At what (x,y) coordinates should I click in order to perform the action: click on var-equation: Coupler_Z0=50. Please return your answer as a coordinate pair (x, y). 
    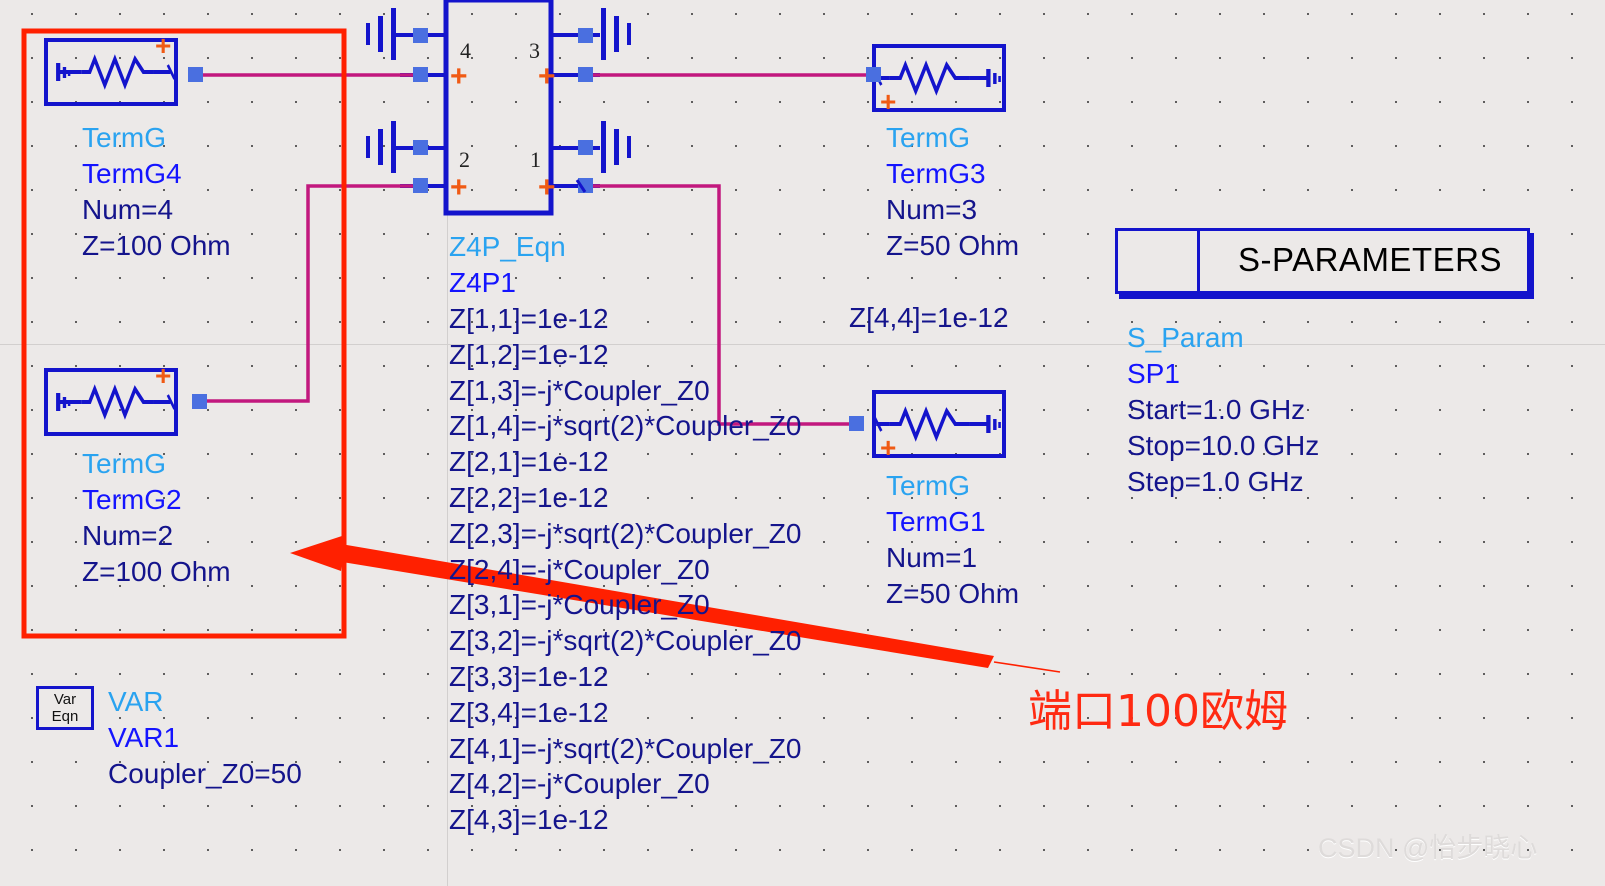
    Looking at the image, I should click on (205, 774).